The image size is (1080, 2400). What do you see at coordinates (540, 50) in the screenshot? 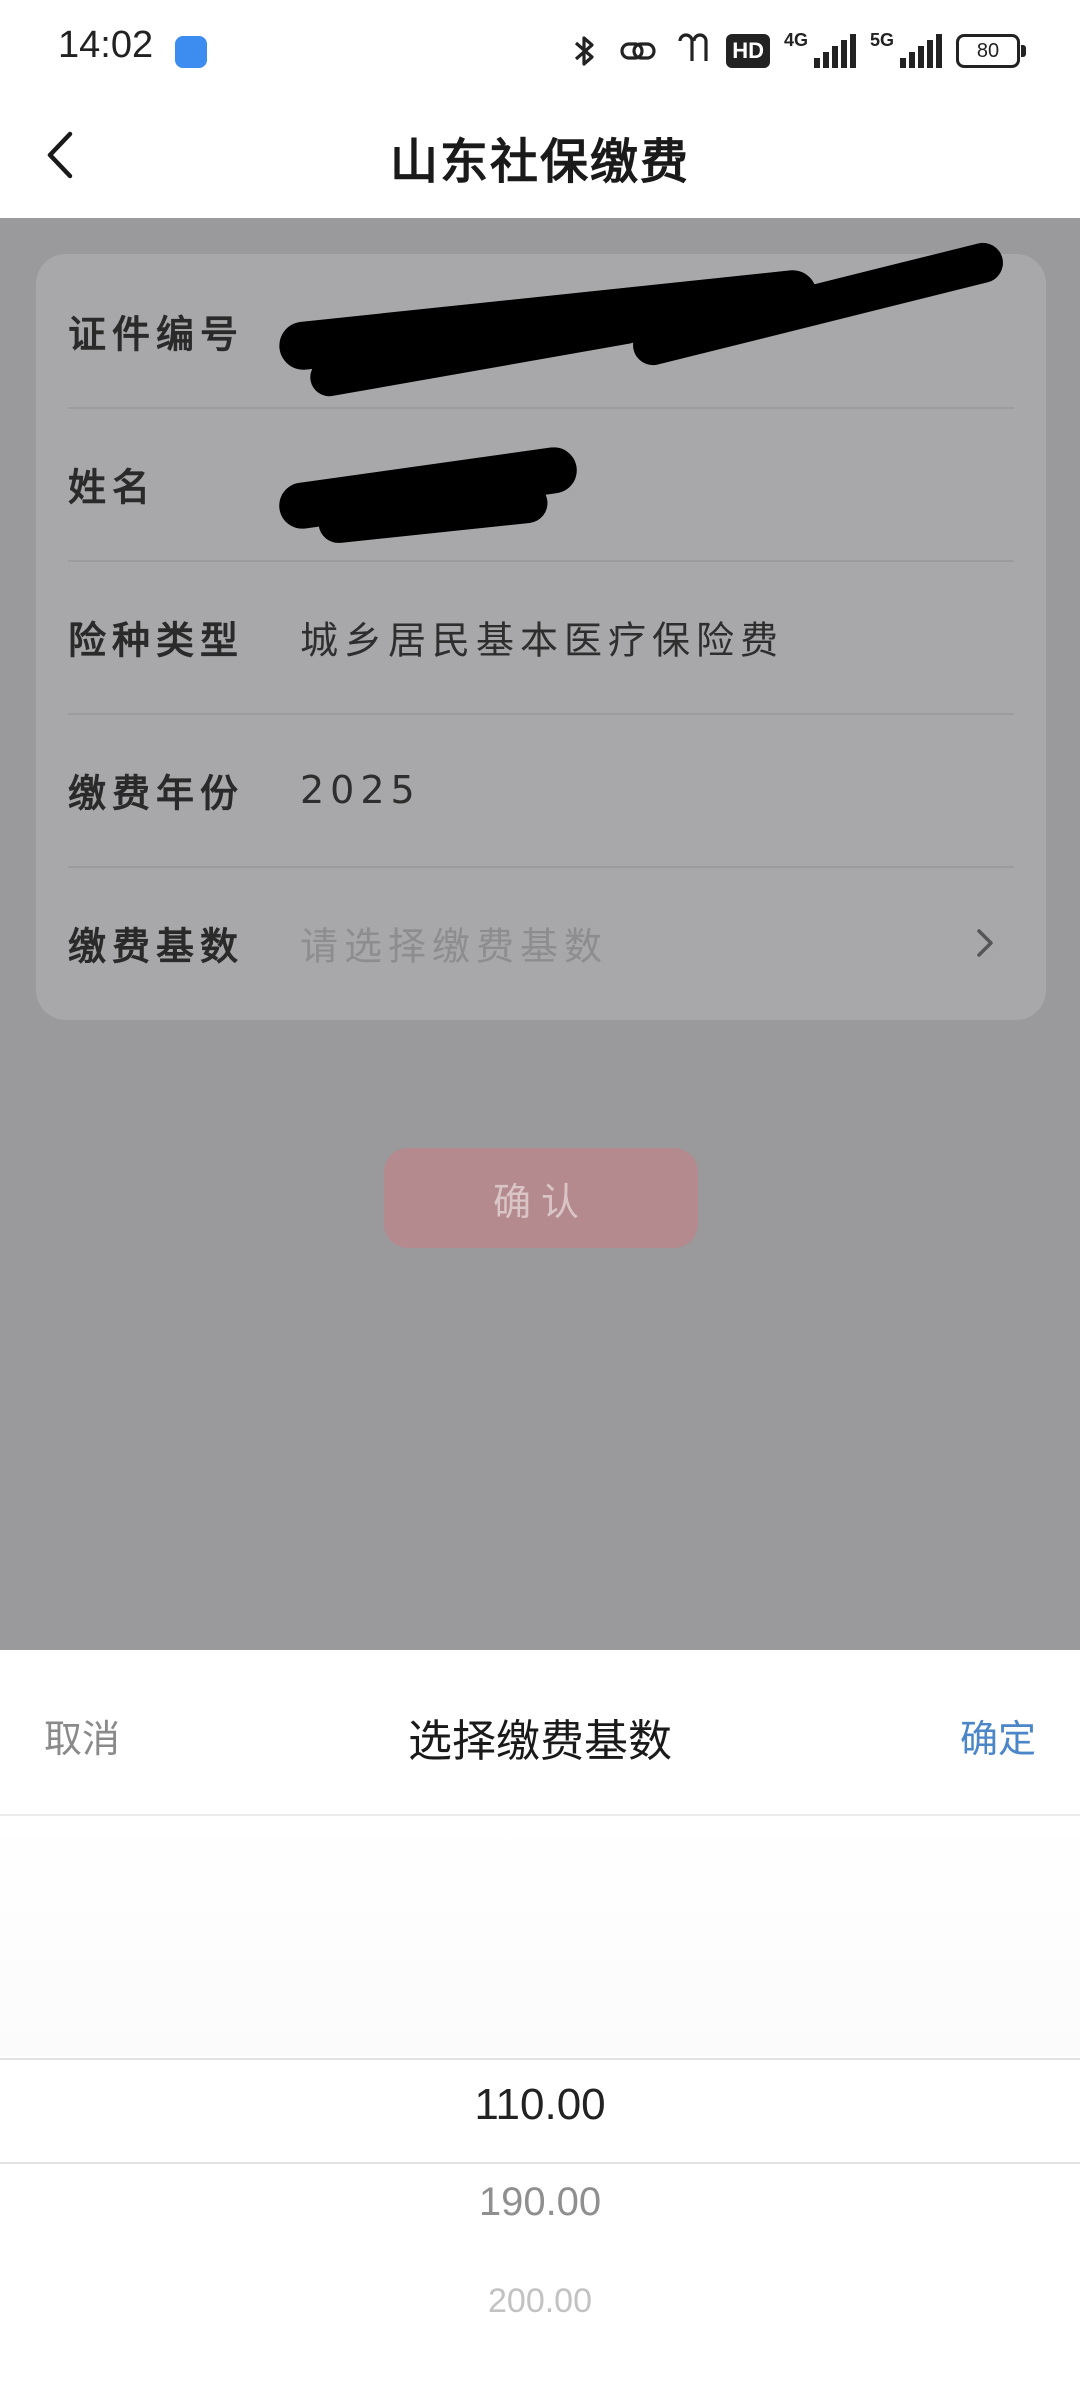
I see `status-bar: 14:02 HD 4G 5G 80` at bounding box center [540, 50].